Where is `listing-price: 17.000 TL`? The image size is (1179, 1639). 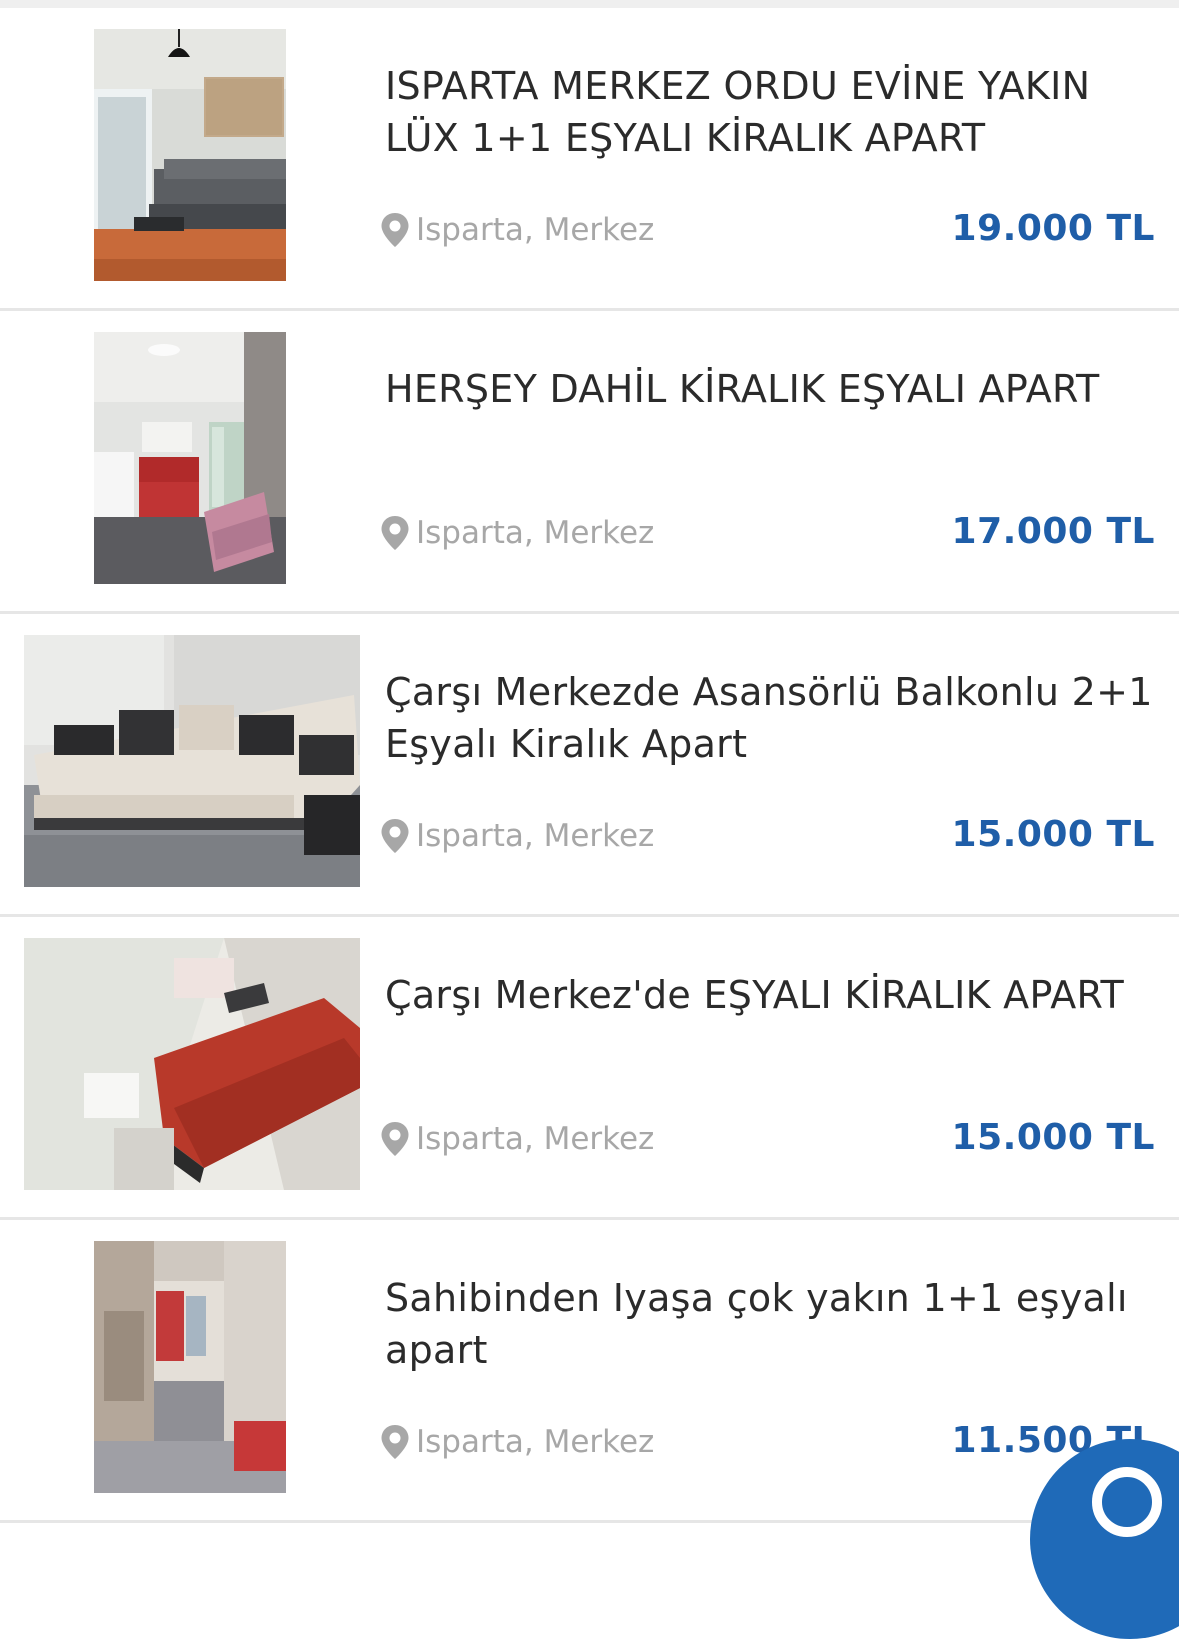 listing-price: 17.000 TL is located at coordinates (1053, 531).